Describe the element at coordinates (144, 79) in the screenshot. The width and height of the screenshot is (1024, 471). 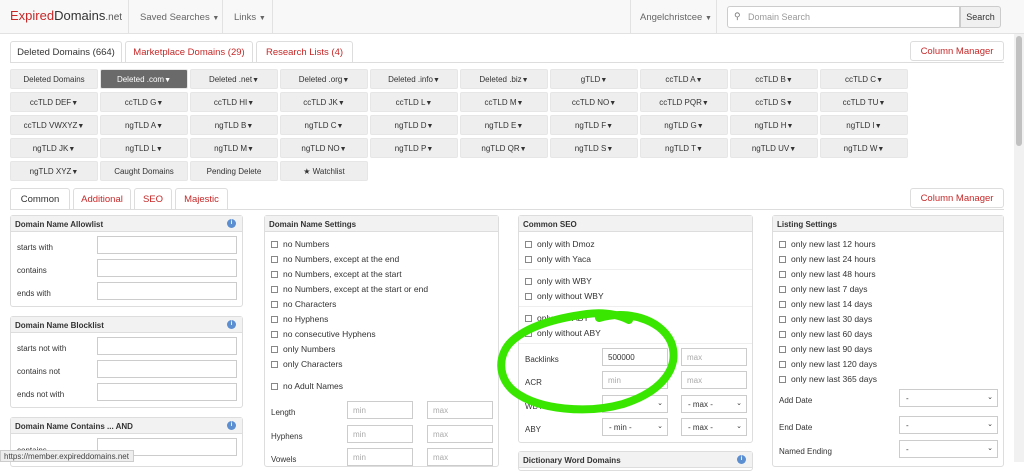
I see `tld-button-deleted-com: Deleted .com▼` at that location.